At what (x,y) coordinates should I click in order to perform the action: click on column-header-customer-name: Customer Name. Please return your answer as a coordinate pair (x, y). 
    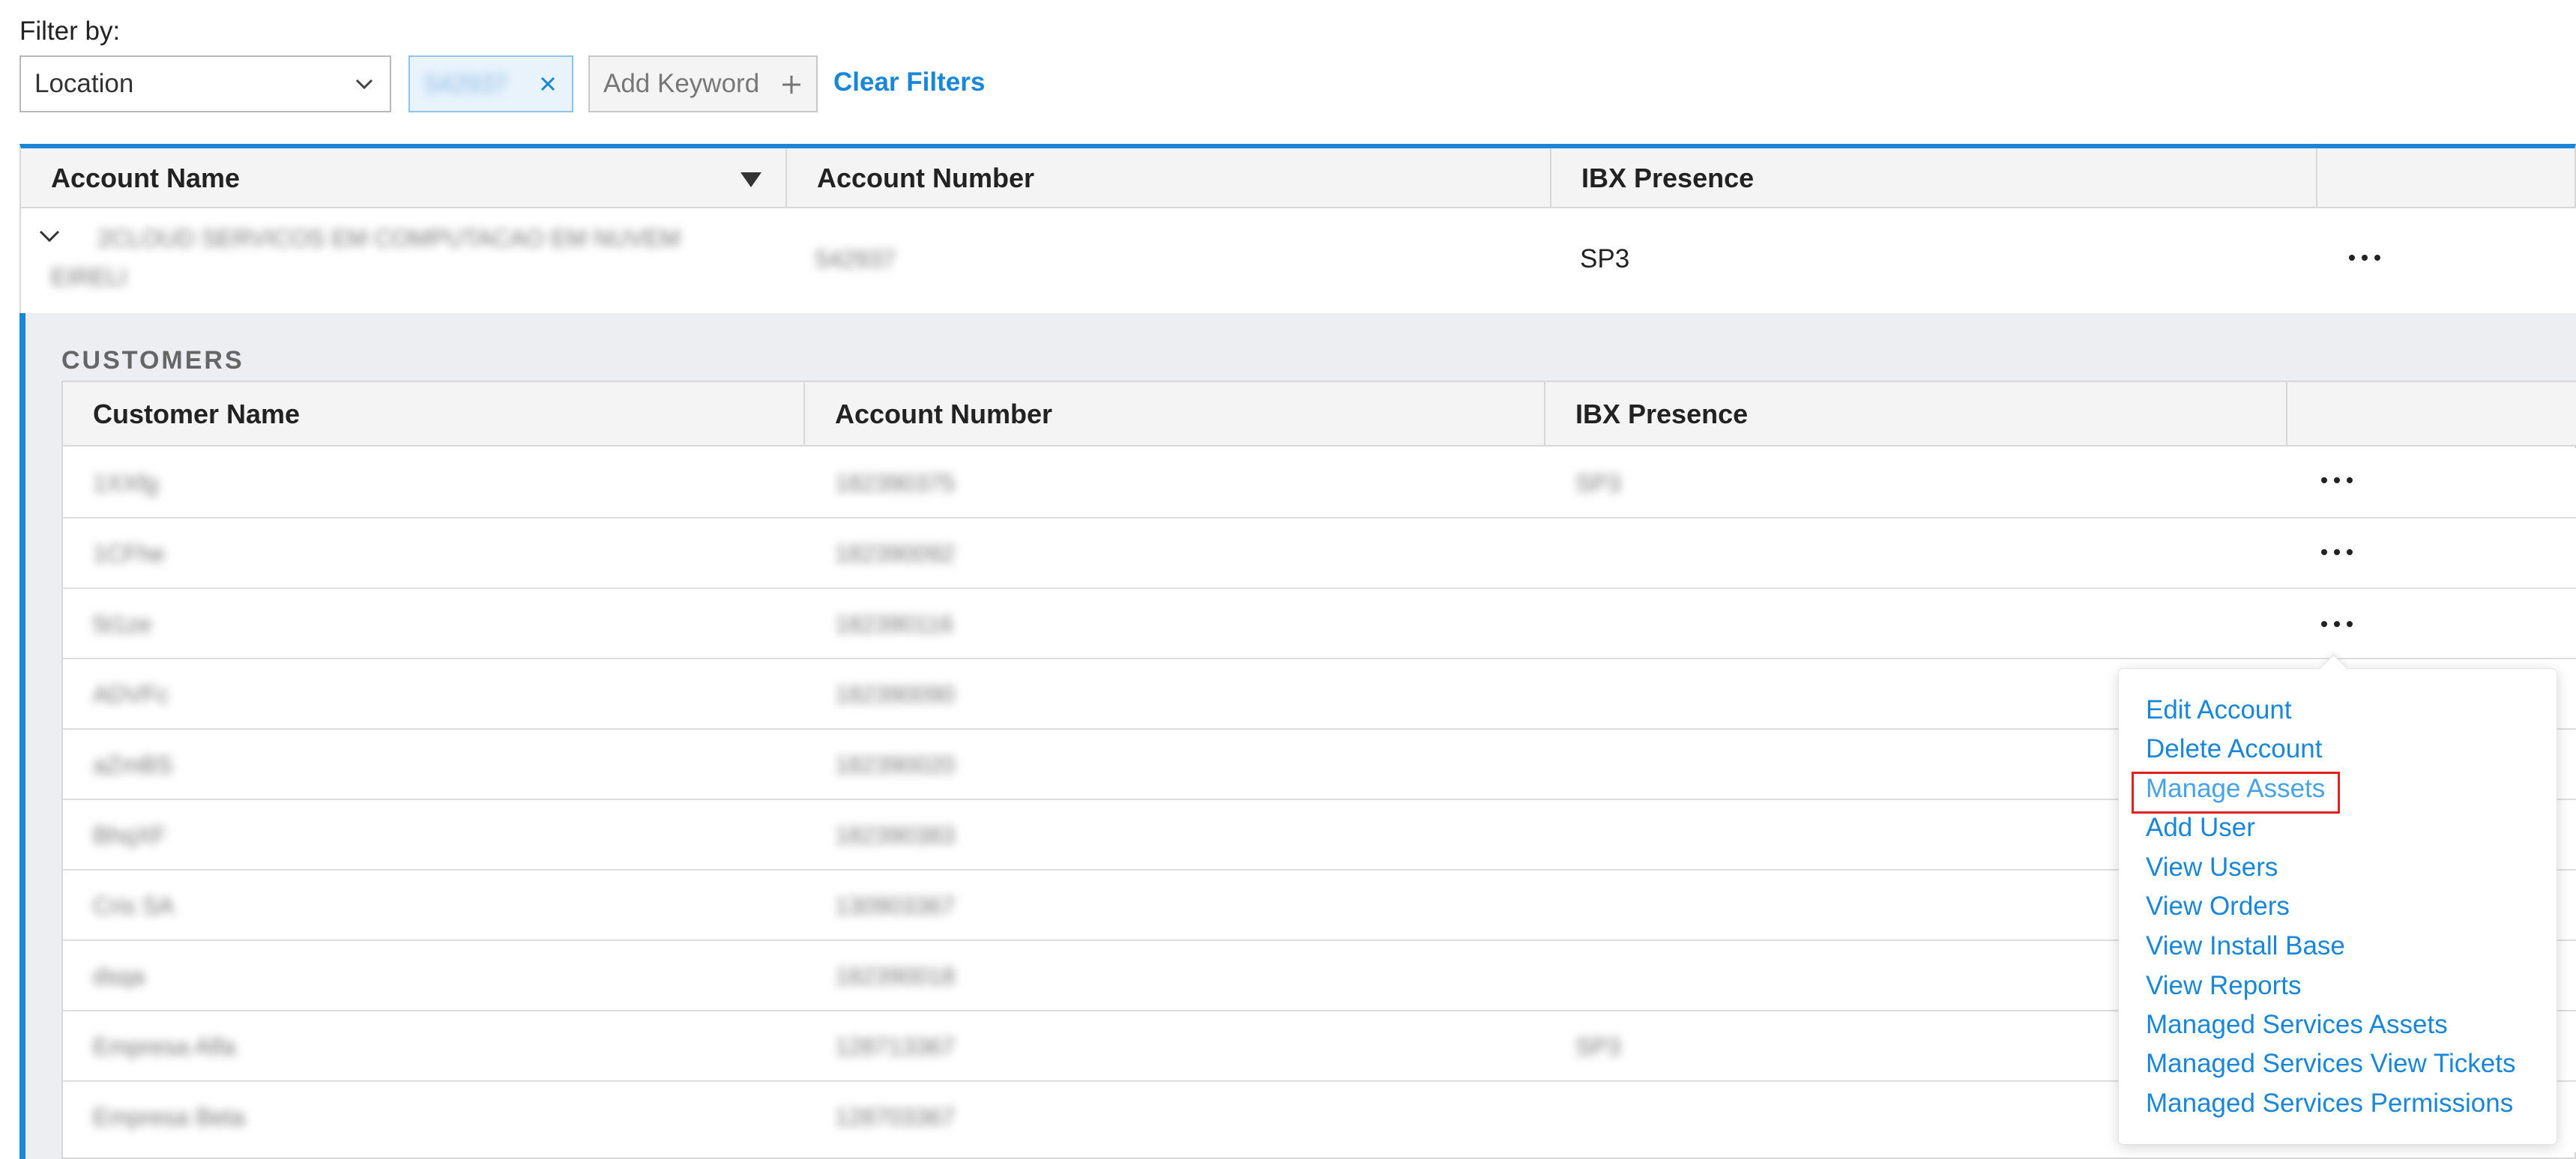
    Looking at the image, I should click on (197, 414).